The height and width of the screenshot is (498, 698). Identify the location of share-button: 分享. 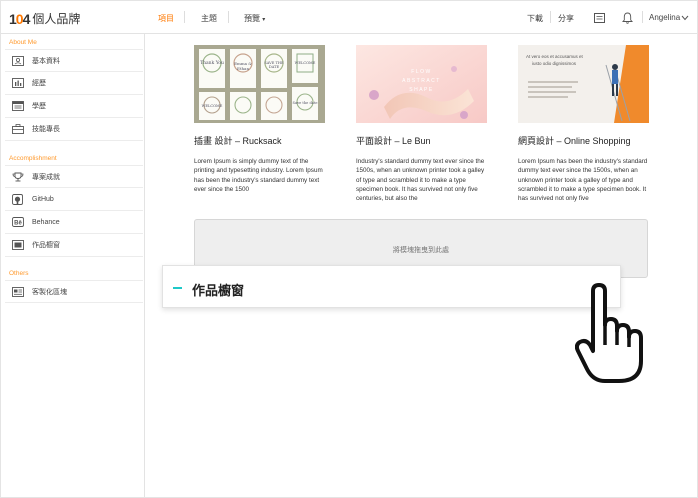
(566, 18).